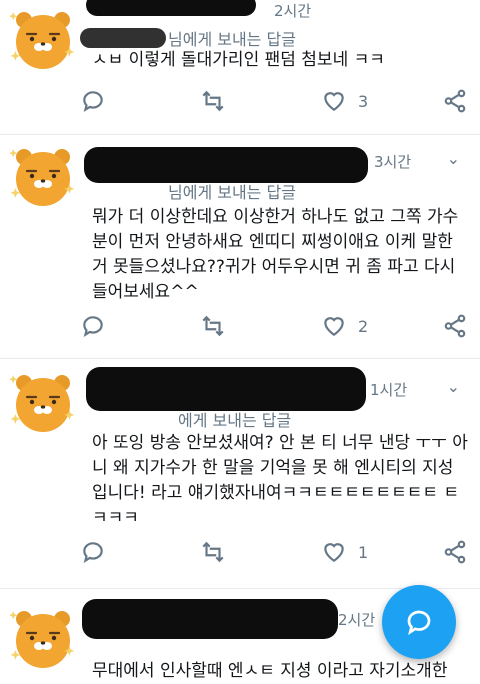  Describe the element at coordinates (275, 328) in the screenshot. I see `action-bar: 2` at that location.